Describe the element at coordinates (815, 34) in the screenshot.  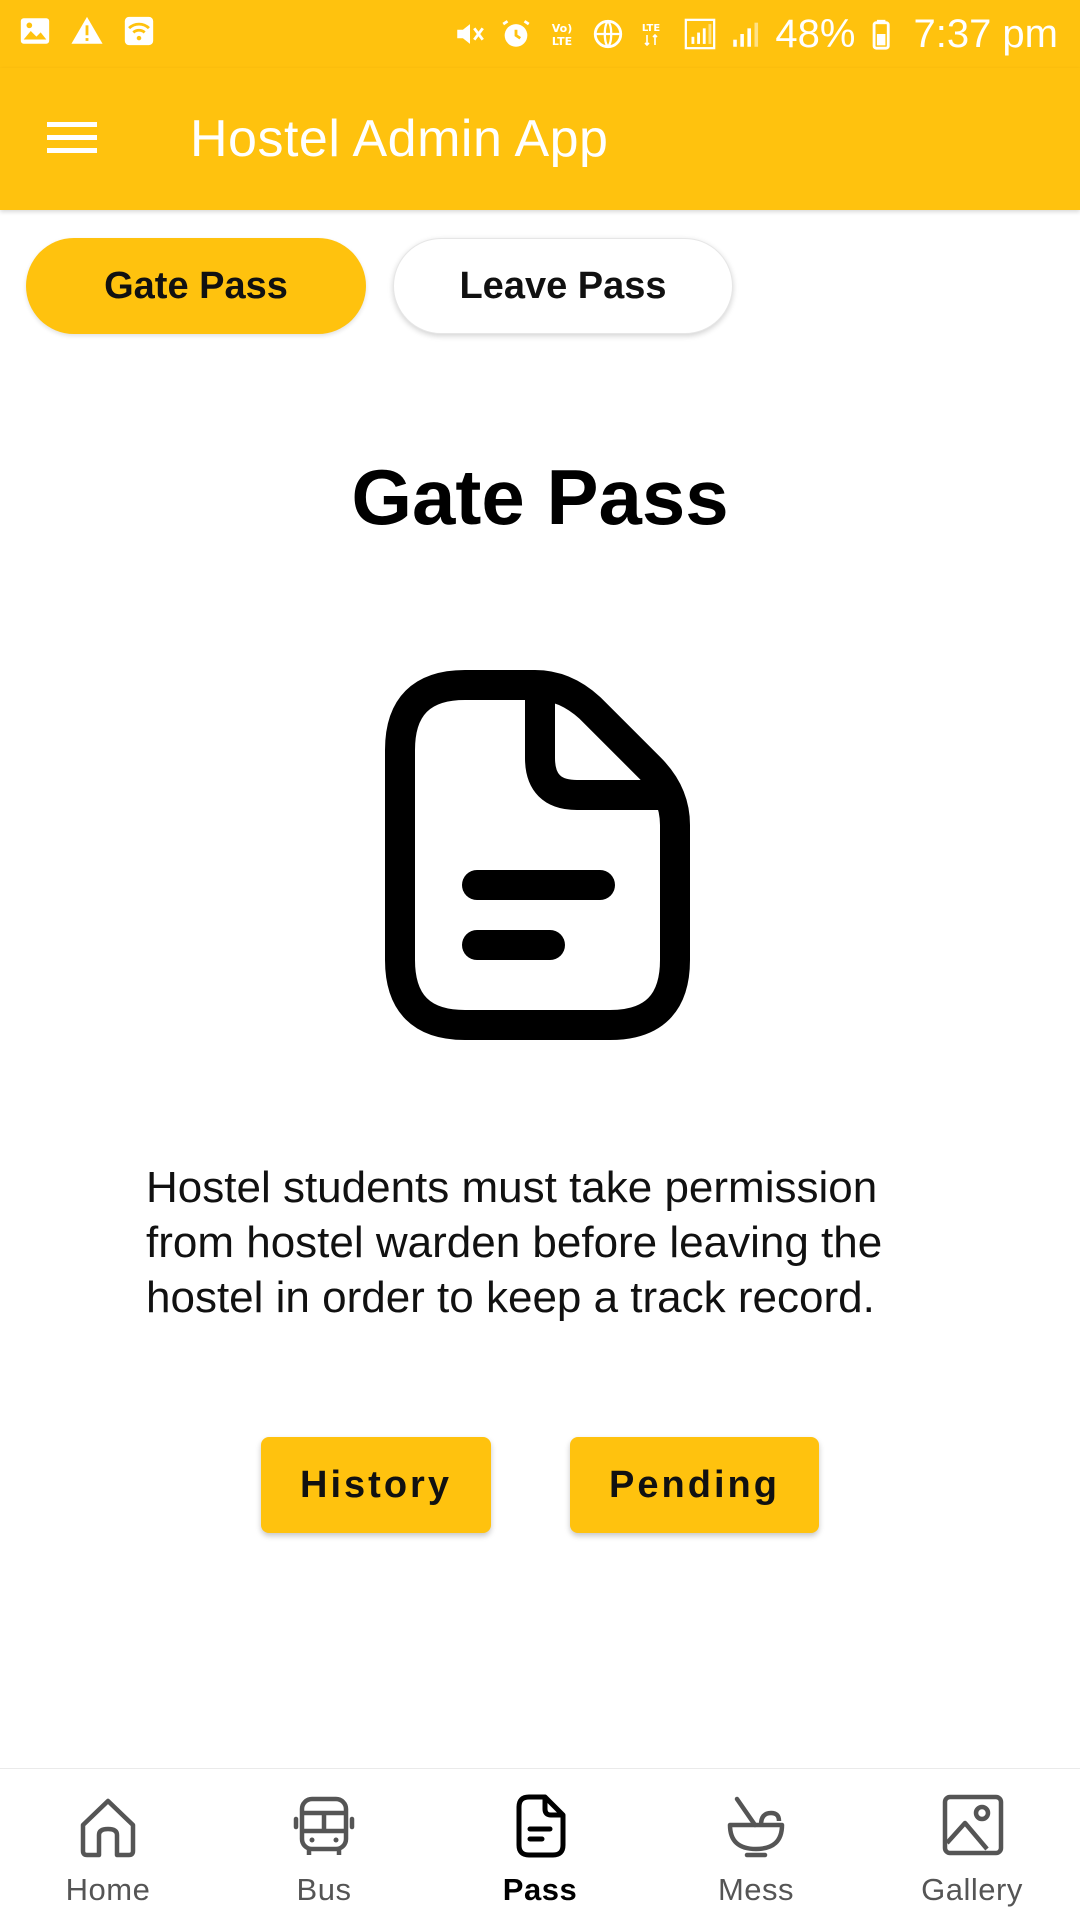
I see `battery-percent: 48%` at that location.